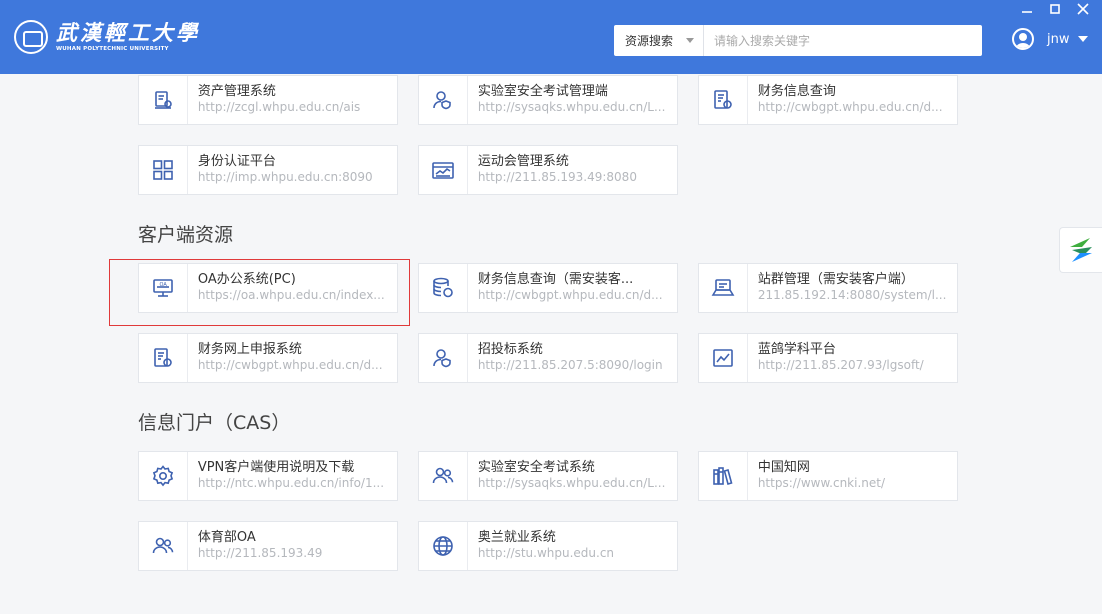 Image resolution: width=1102 pixels, height=614 pixels. What do you see at coordinates (1027, 9) in the screenshot?
I see `minimize-button` at bounding box center [1027, 9].